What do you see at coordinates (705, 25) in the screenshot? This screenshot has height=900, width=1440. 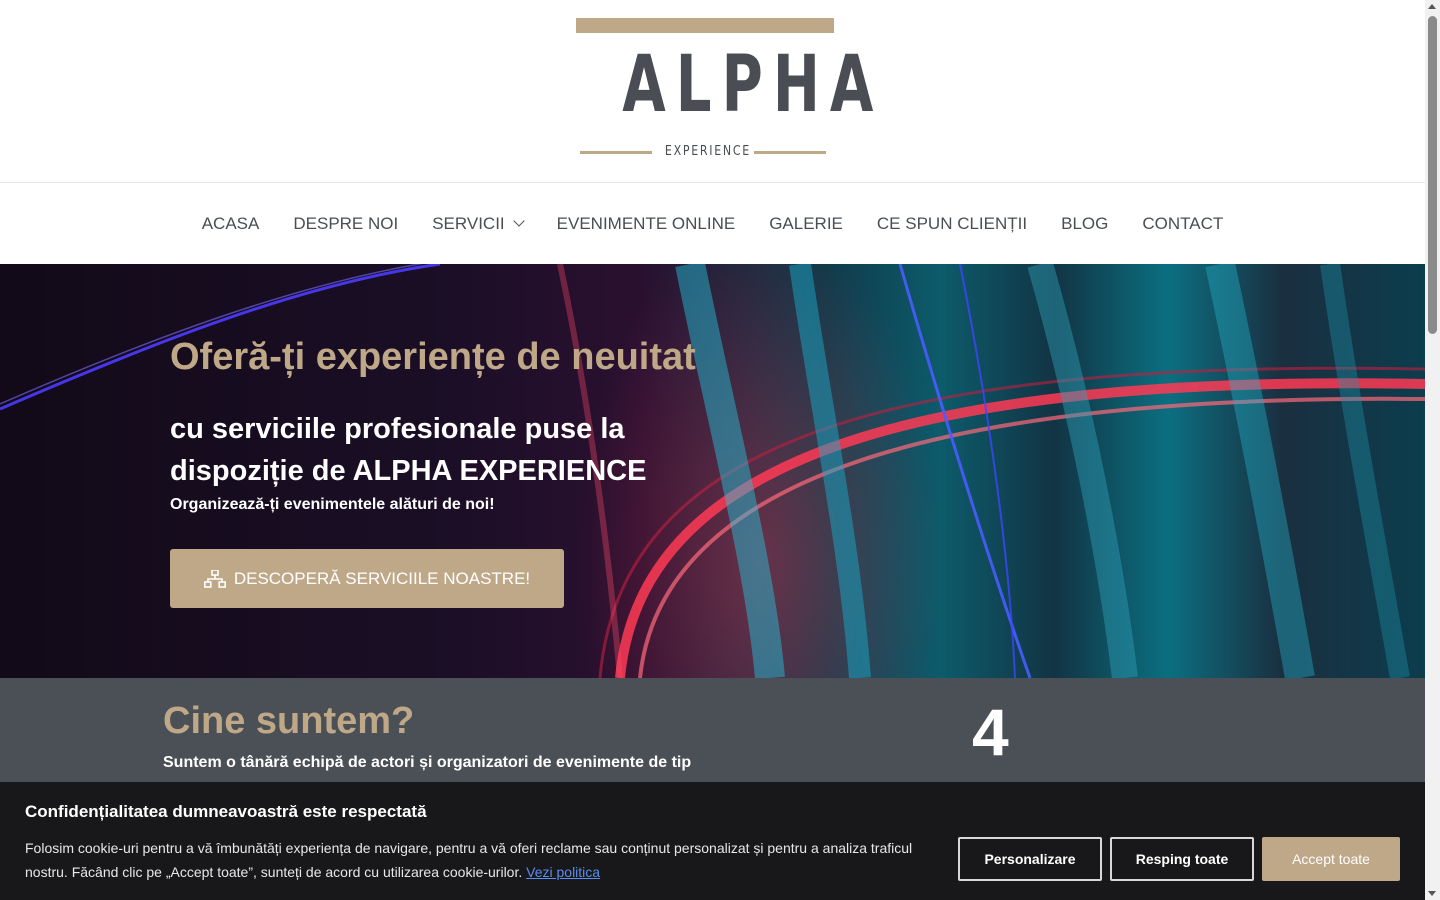 I see `logo-top-bar` at bounding box center [705, 25].